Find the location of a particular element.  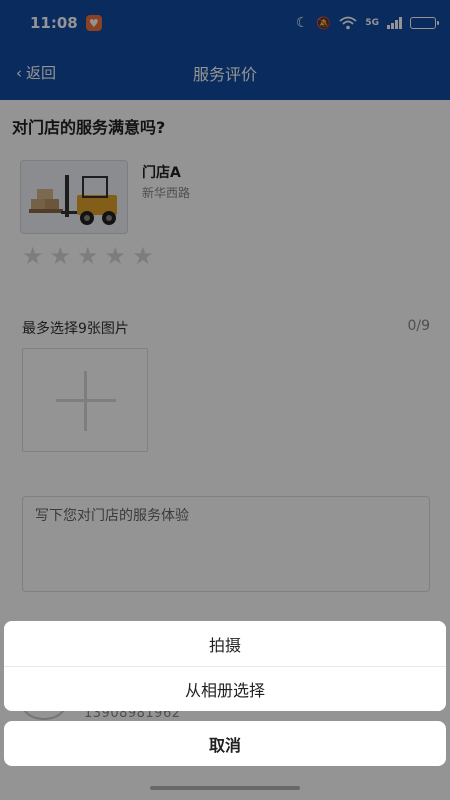

action-sheet-options: 拍摄 从相册选择 is located at coordinates (225, 666).